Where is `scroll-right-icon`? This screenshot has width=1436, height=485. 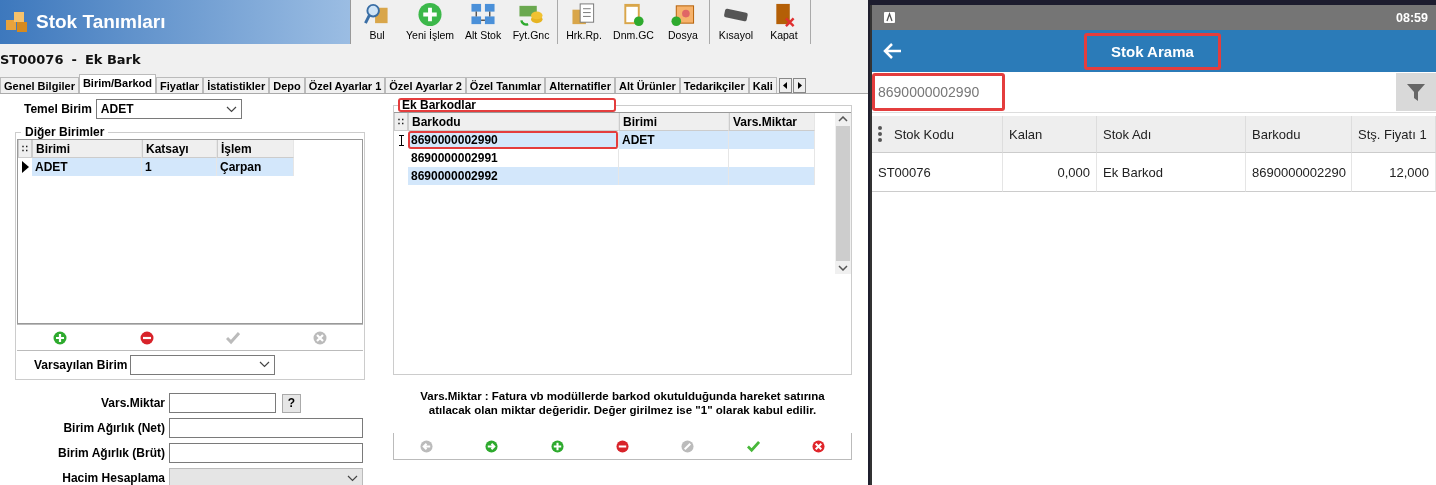
scroll-right-icon is located at coordinates (799, 85).